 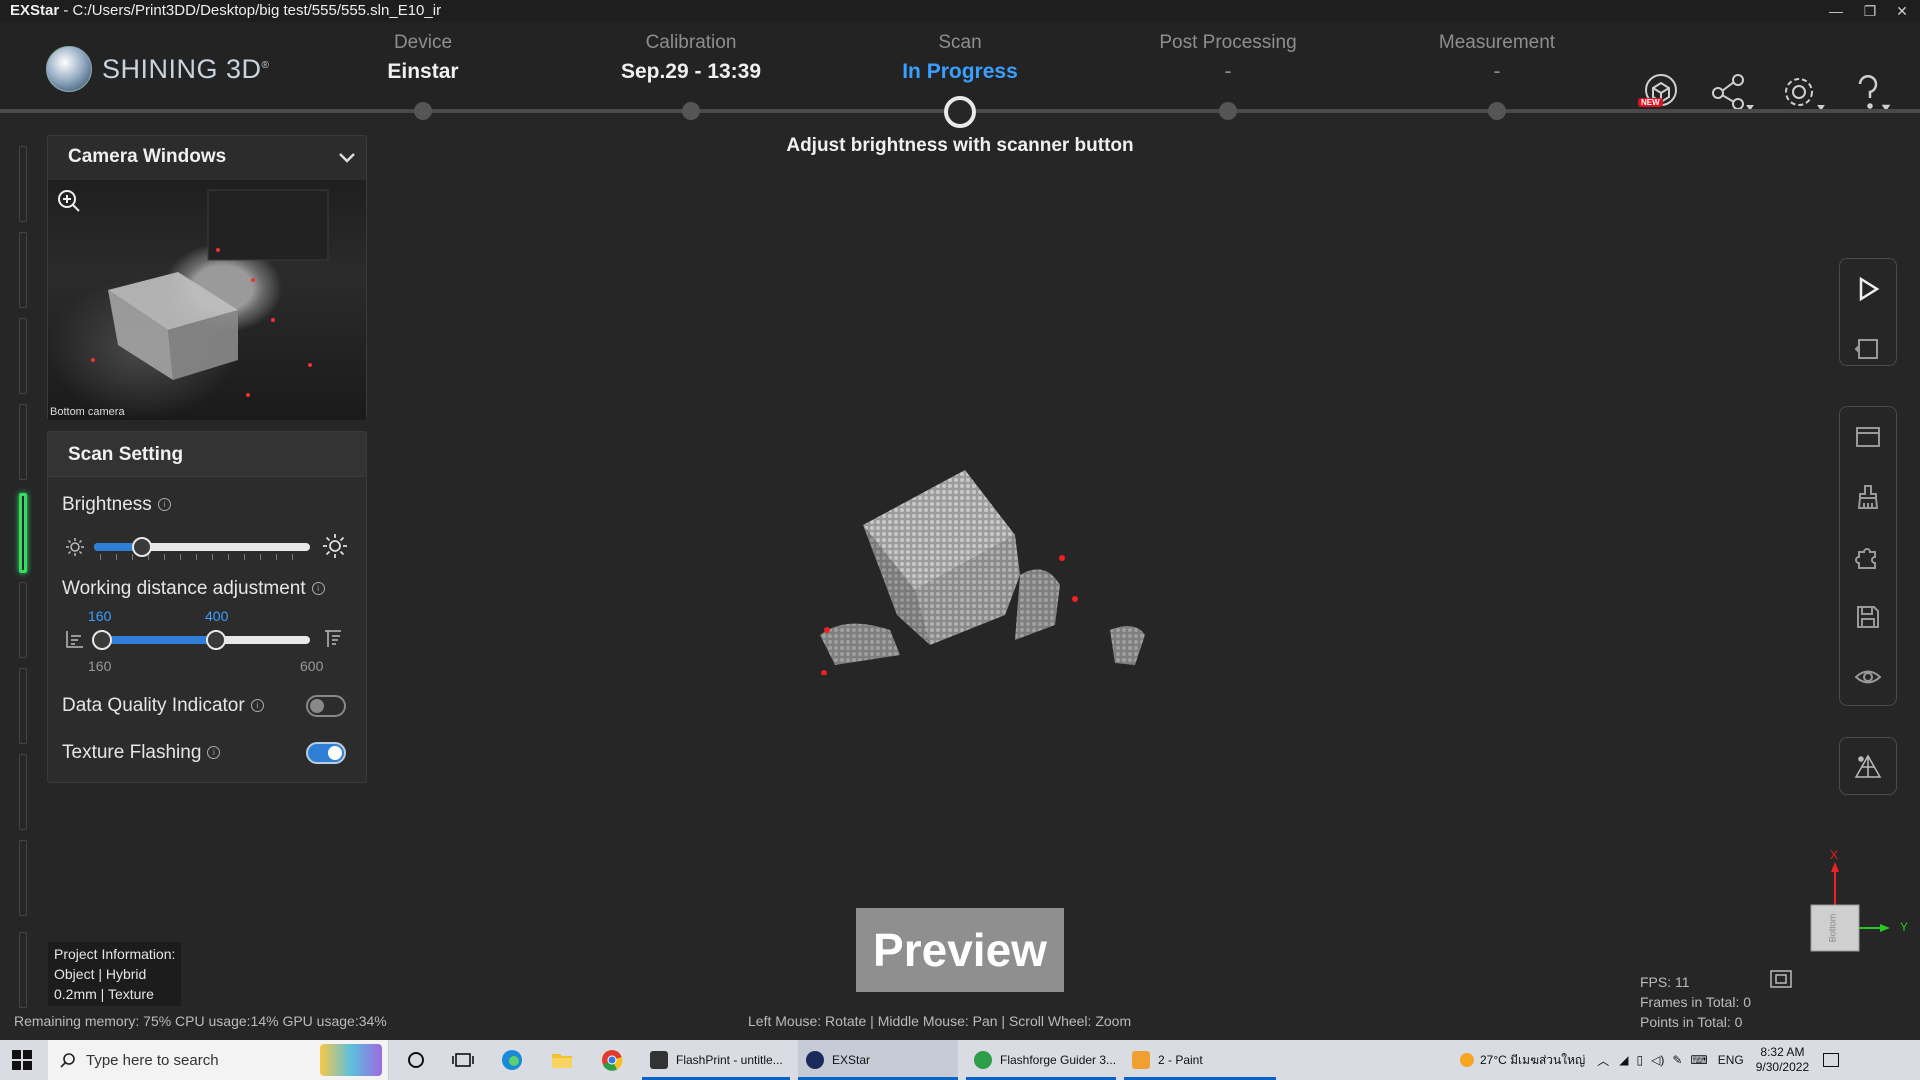 I want to click on project-info-line-2: 0.2mm | Texture, so click(x=104, y=994).